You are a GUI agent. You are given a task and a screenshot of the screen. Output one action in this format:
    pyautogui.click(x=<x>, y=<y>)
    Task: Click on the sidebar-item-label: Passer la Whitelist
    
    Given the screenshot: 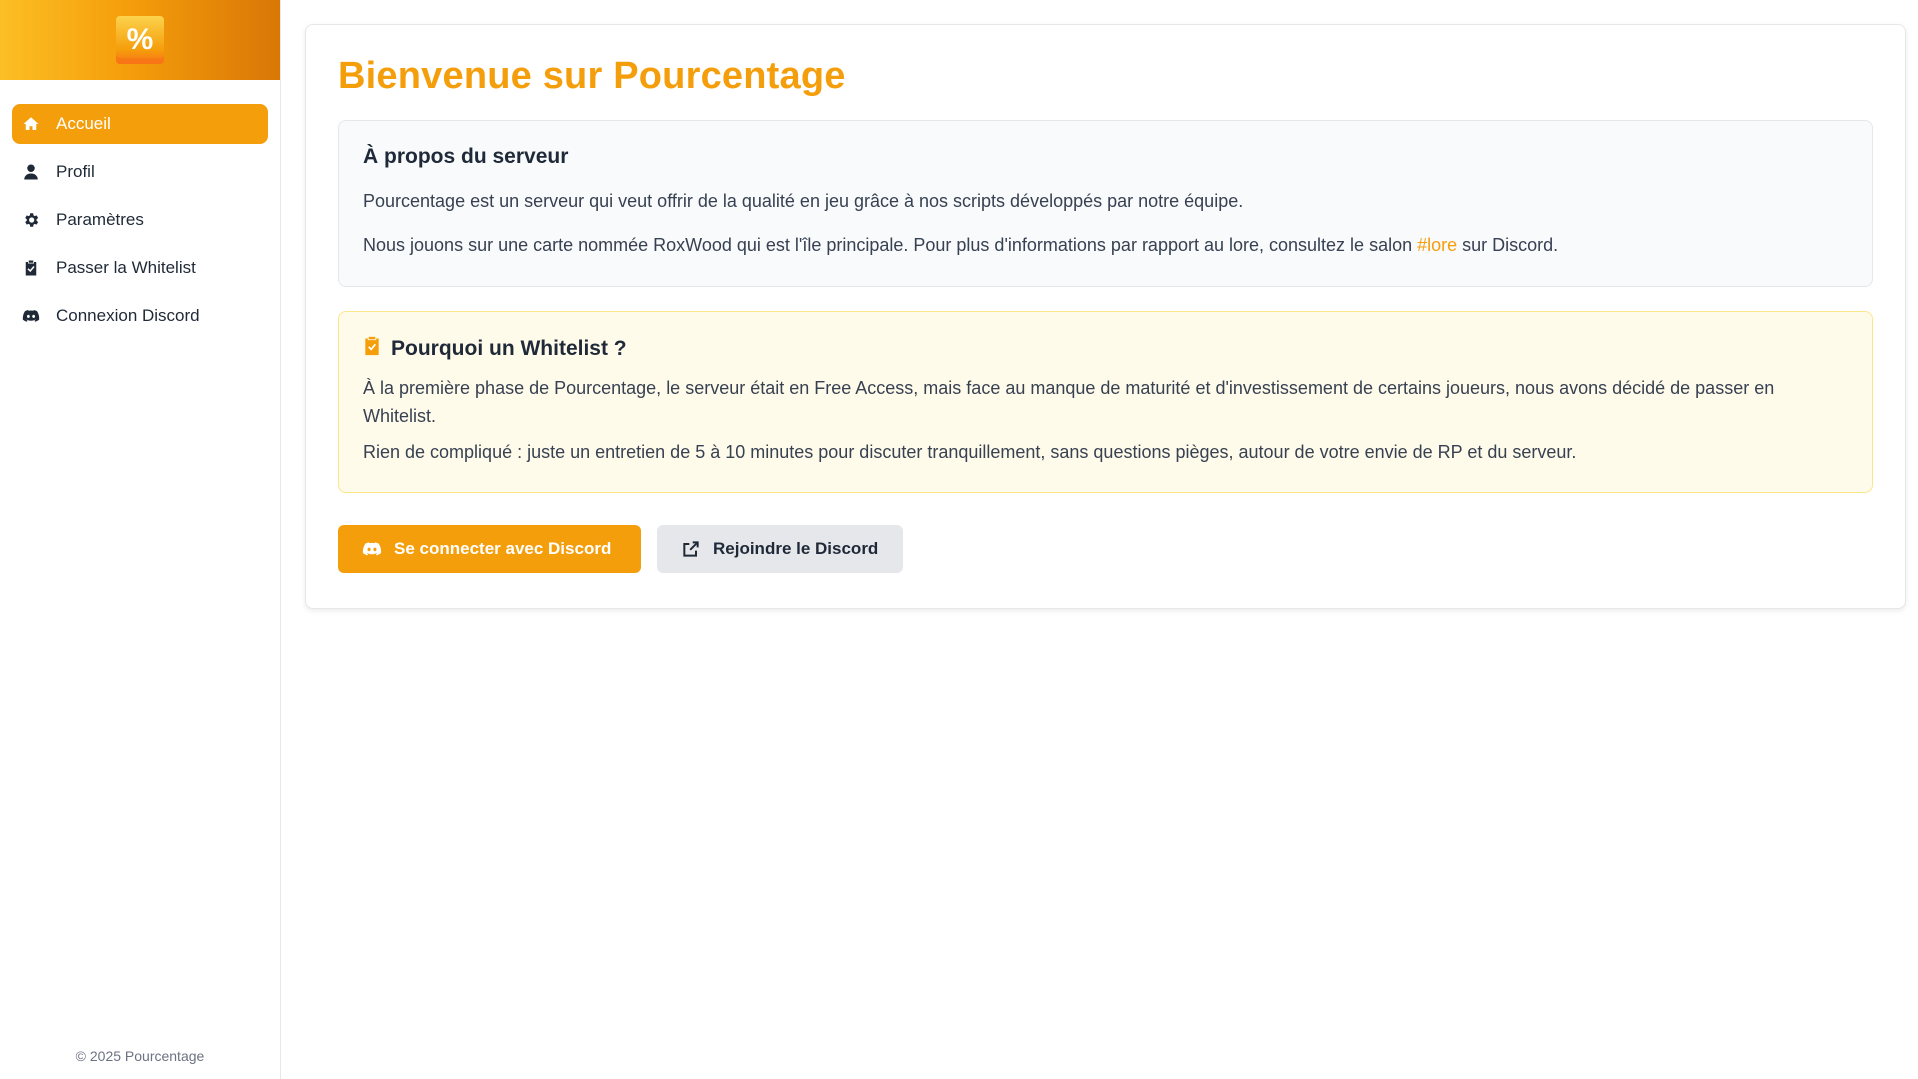 What is the action you would take?
    pyautogui.click(x=126, y=267)
    